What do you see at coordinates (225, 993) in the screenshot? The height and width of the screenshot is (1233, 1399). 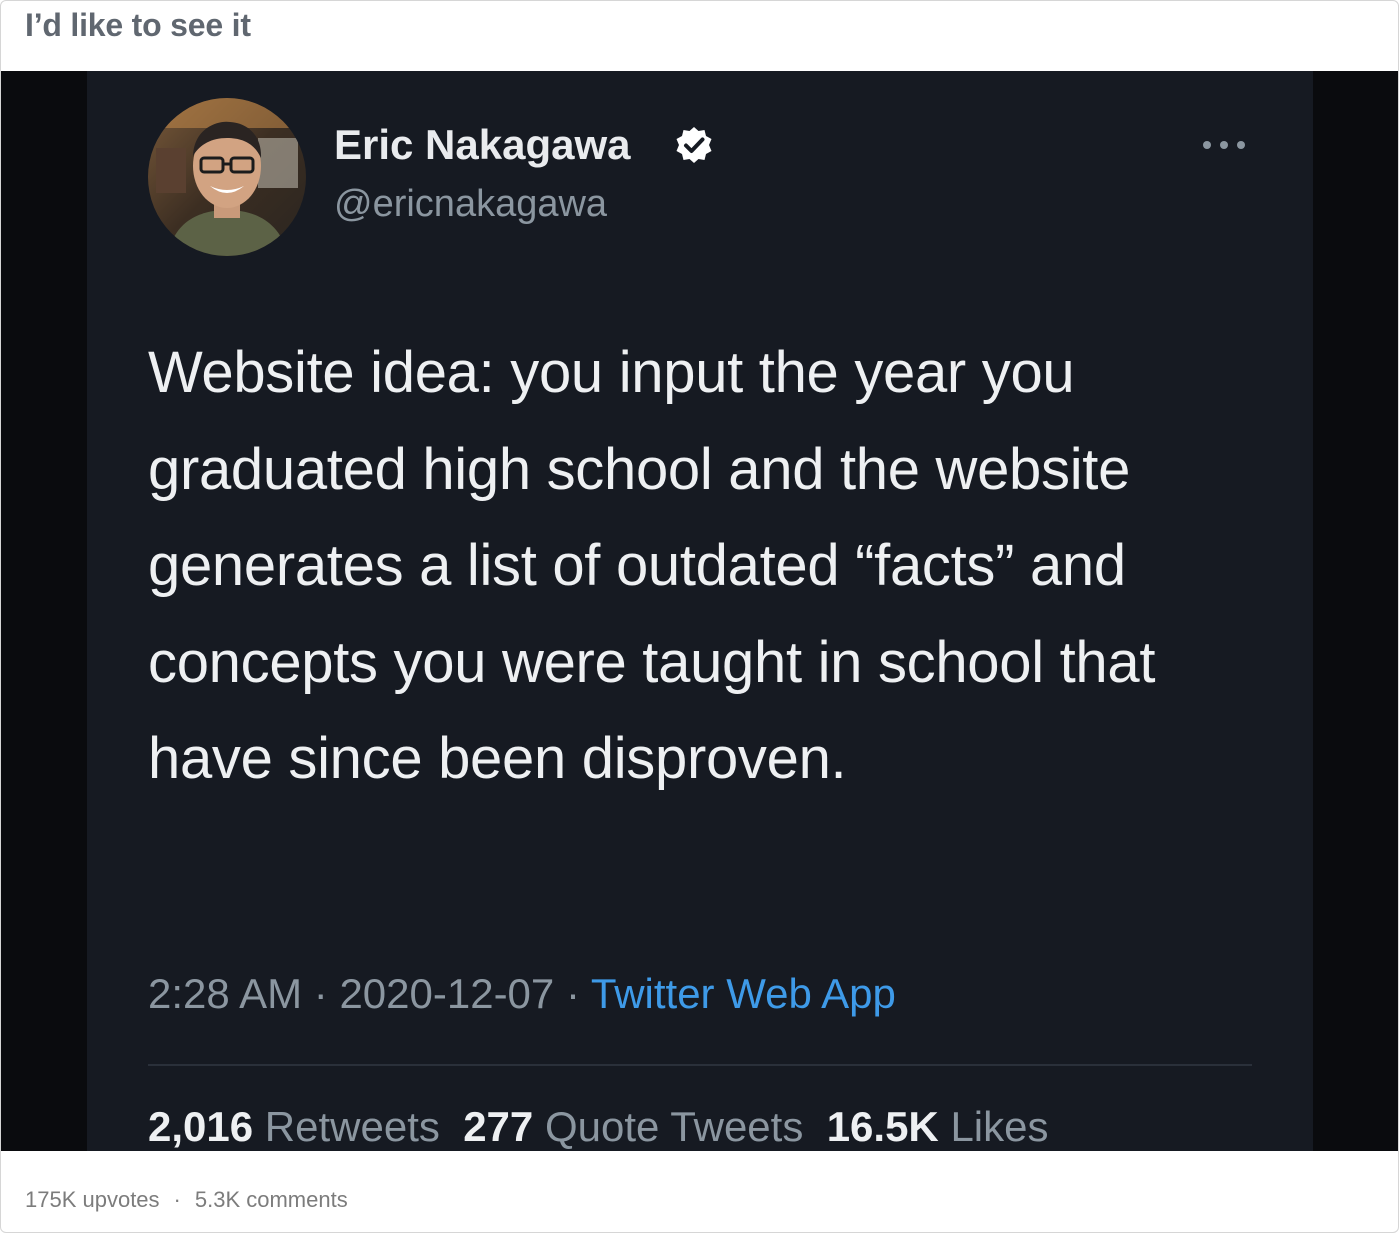 I see `tweet-time: 2:28 AM` at bounding box center [225, 993].